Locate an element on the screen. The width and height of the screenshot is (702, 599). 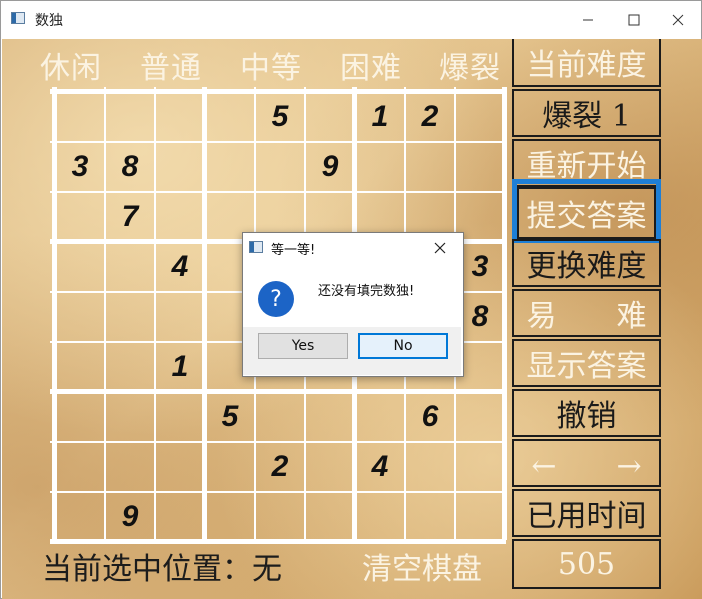
close-button is located at coordinates (678, 19).